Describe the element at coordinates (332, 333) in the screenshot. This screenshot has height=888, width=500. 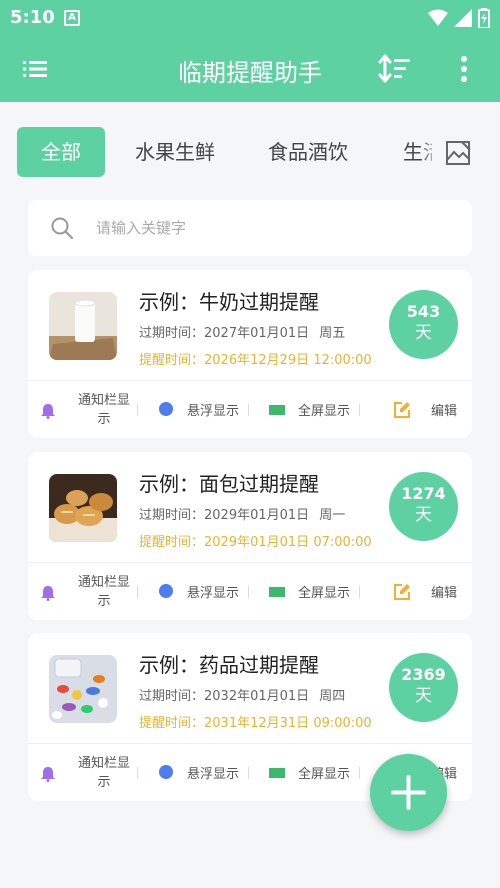
I see `expire-weekday: 周五` at that location.